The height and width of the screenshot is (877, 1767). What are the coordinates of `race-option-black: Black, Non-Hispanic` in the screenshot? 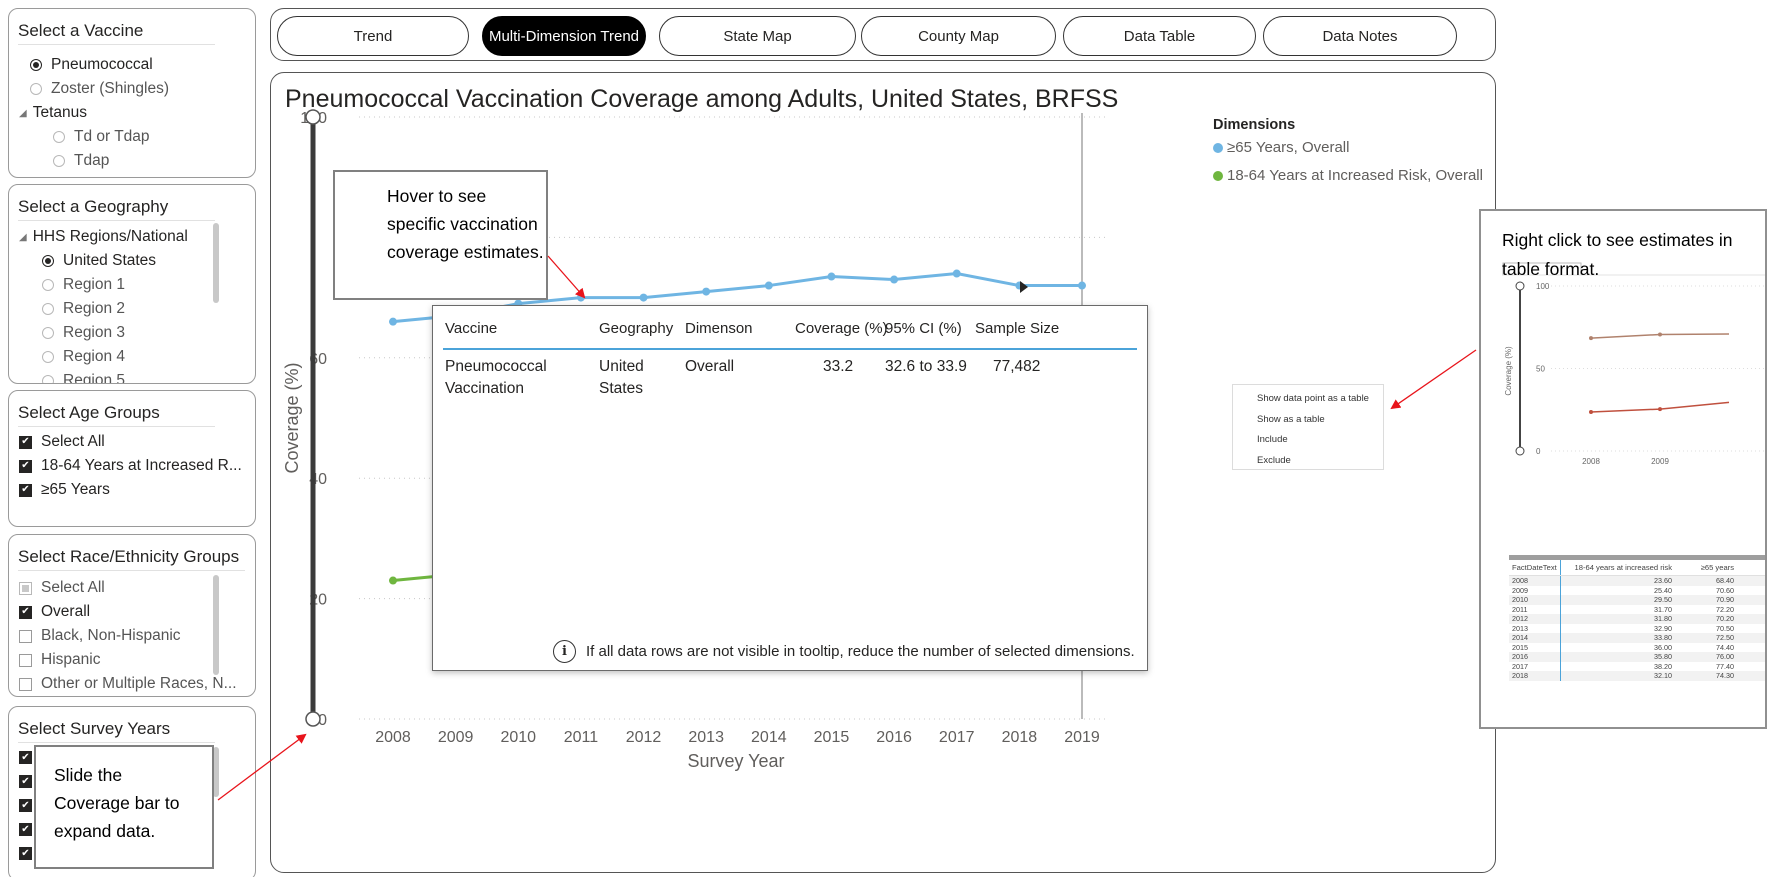 It's located at (100, 636).